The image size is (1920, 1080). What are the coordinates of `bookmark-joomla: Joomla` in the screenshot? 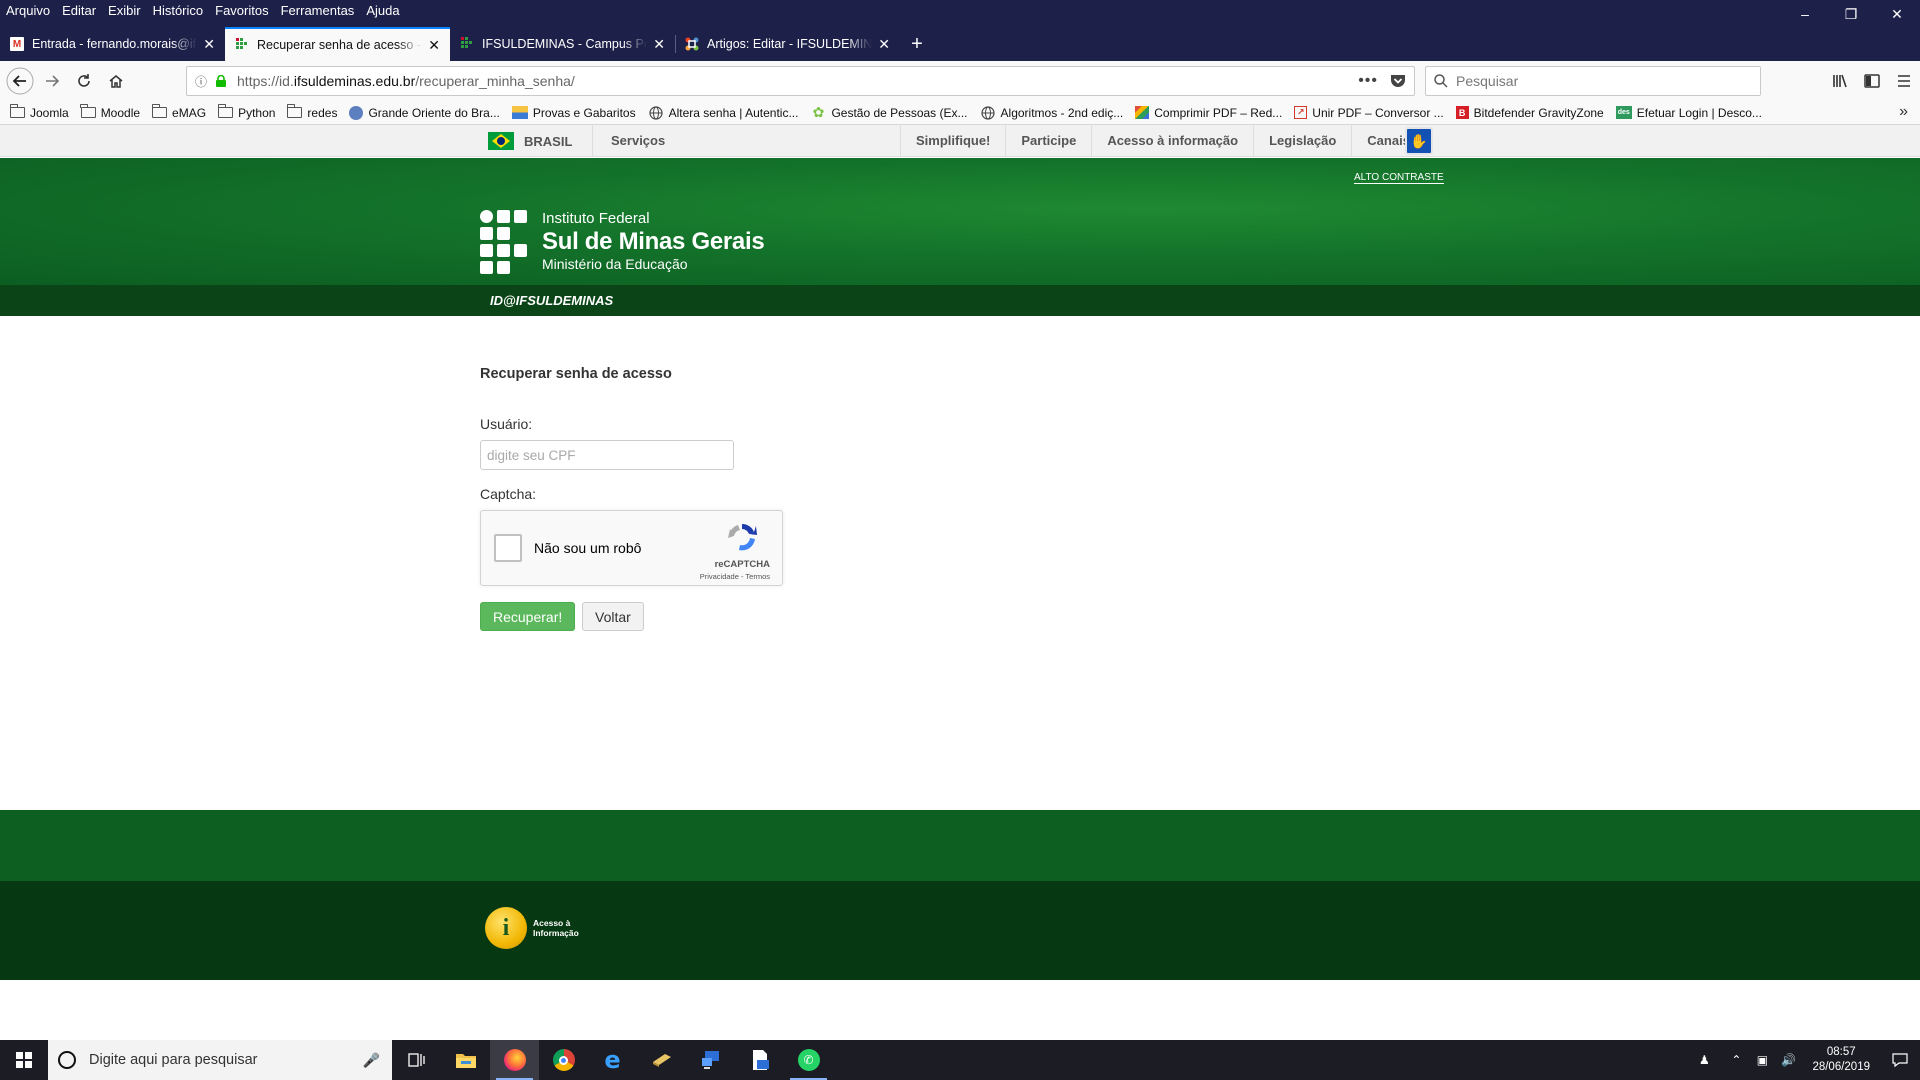 It's located at (39, 112).